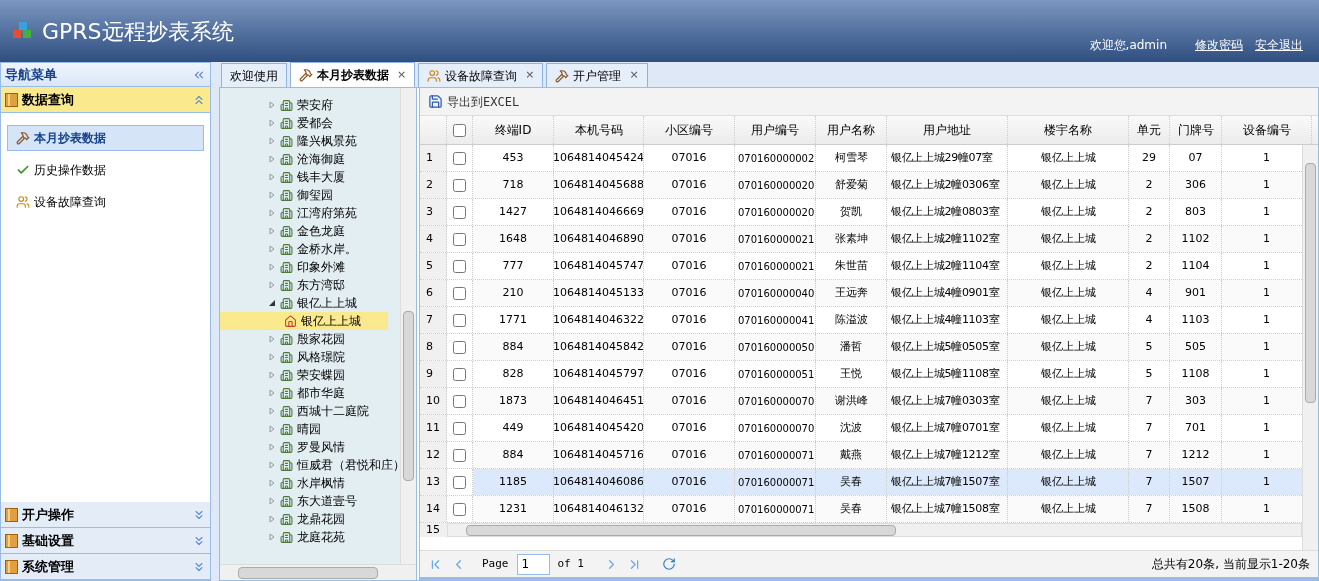 This screenshot has height=581, width=1319. What do you see at coordinates (775, 158) in the screenshot?
I see `table-cell: 070160000002` at bounding box center [775, 158].